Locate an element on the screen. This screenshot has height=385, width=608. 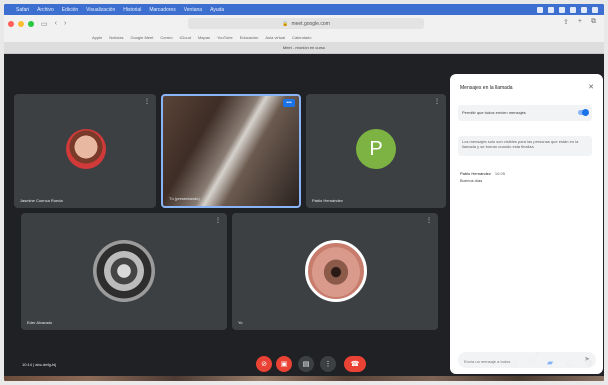
bookmark-item: Google Meet is located at coordinates (141, 37).